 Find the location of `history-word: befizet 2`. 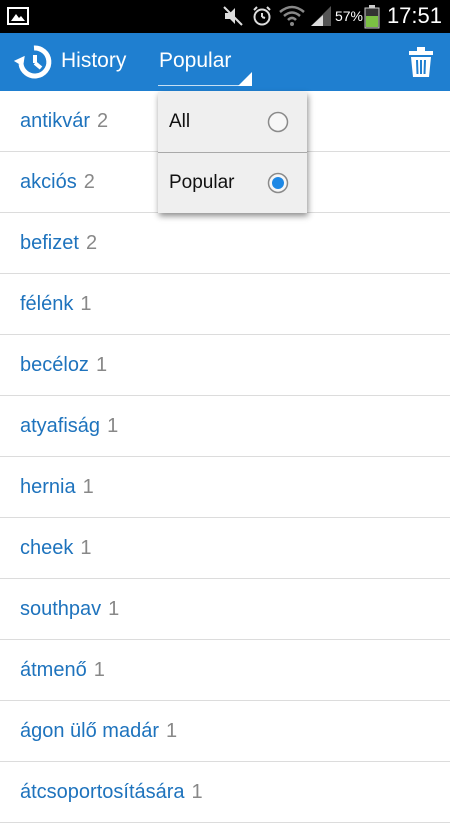

history-word: befizet 2 is located at coordinates (59, 243).